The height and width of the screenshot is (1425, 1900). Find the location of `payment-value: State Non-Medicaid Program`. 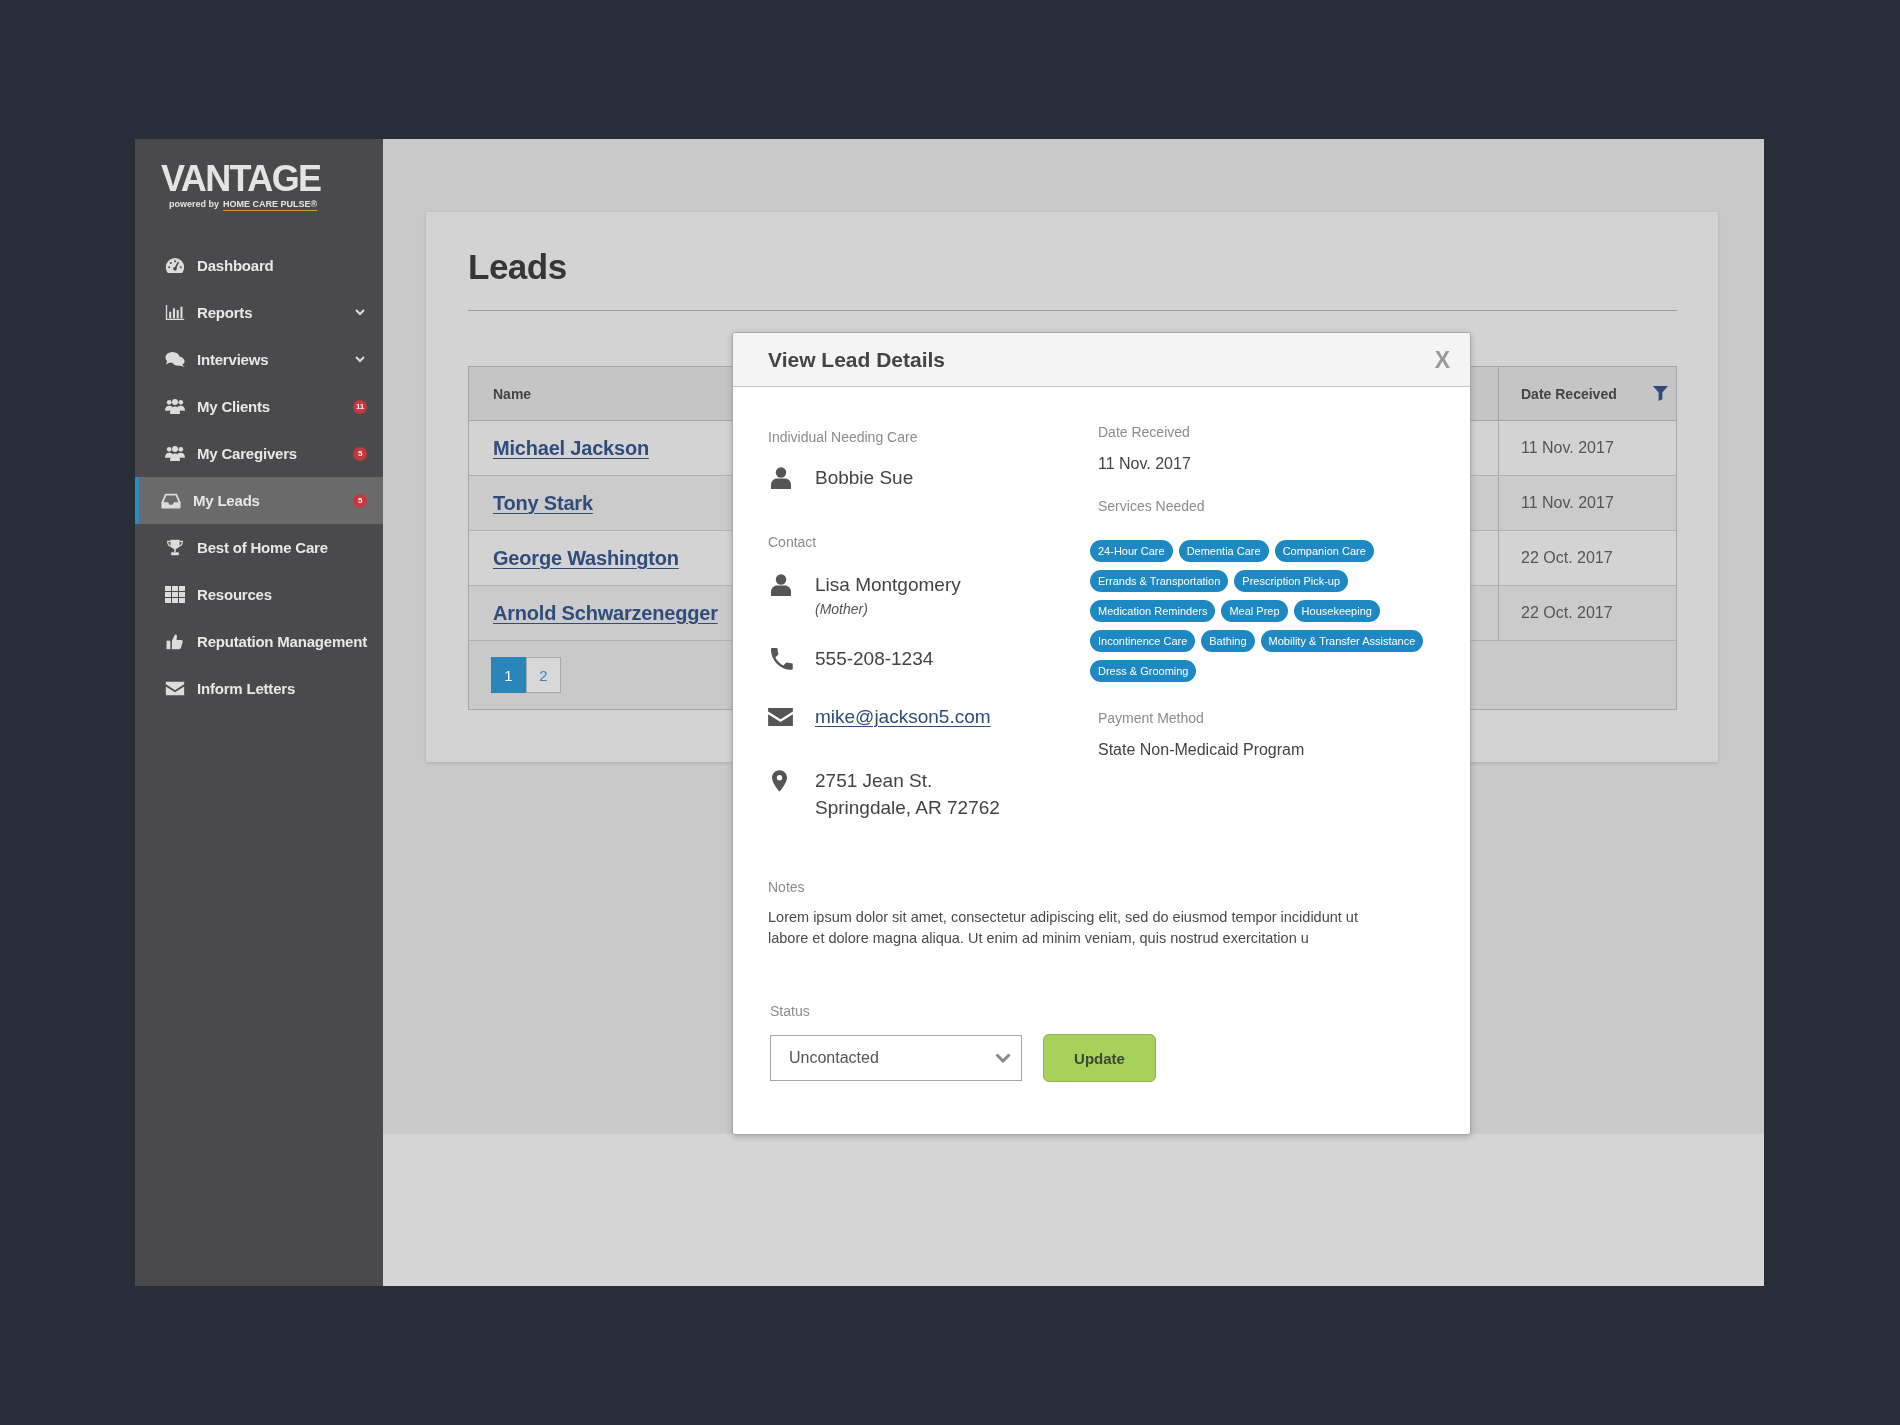

payment-value: State Non-Medicaid Program is located at coordinates (1202, 750).